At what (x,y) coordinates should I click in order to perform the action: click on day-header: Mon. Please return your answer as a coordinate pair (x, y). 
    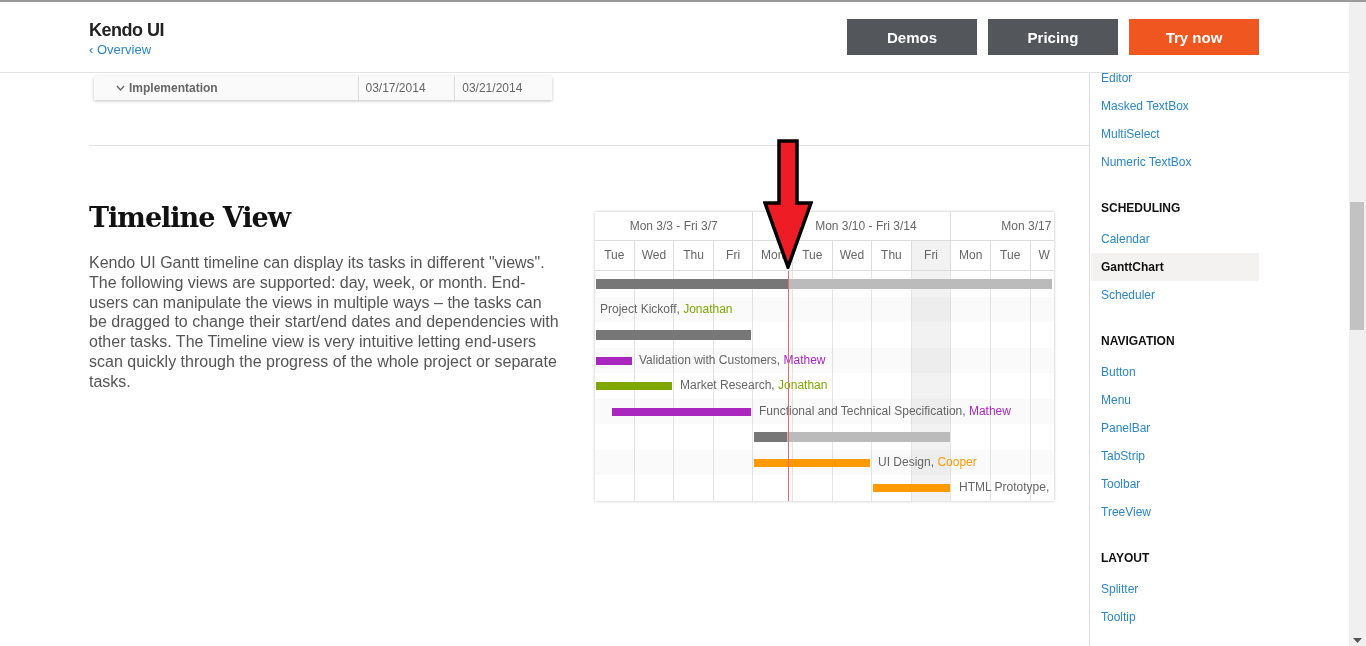
    Looking at the image, I should click on (970, 255).